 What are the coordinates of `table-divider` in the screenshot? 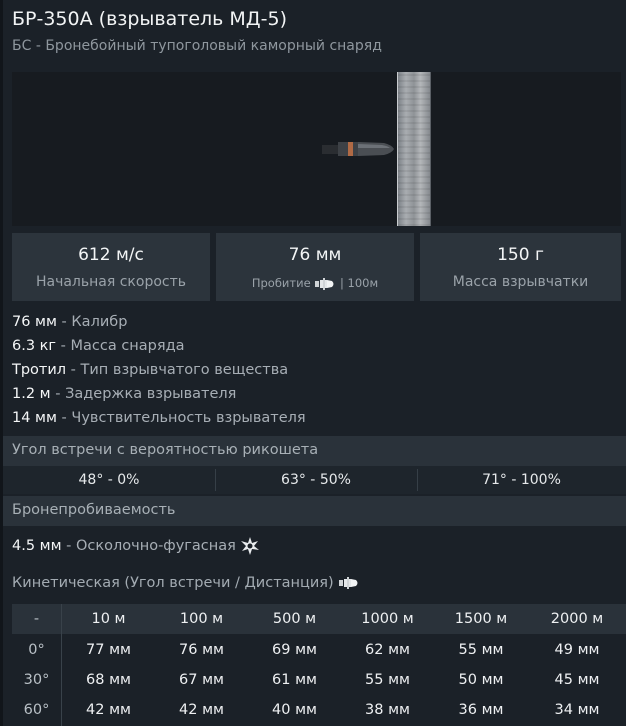 It's located at (61, 665).